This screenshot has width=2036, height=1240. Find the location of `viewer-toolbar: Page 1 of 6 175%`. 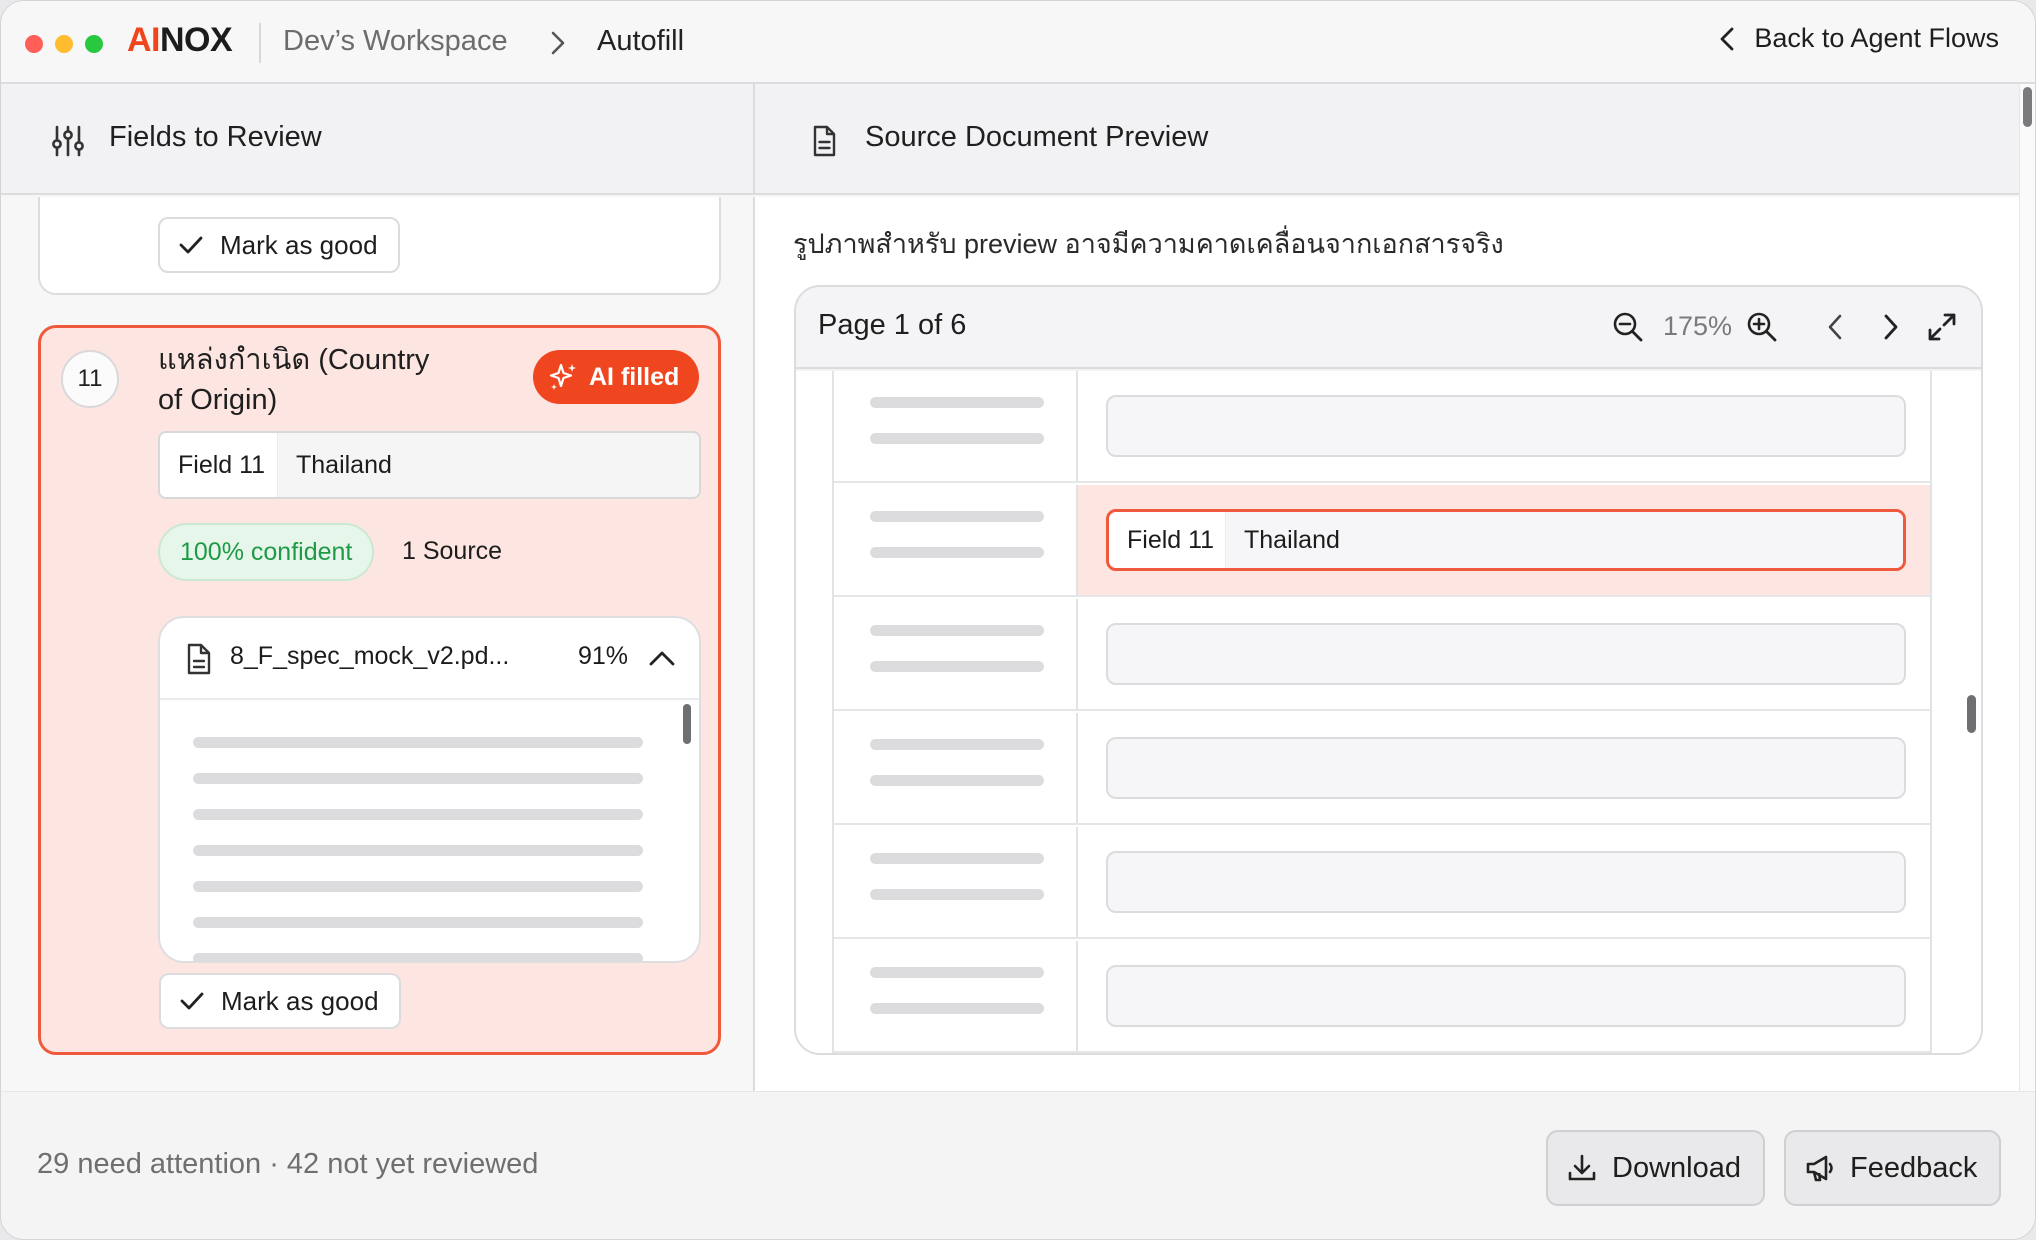

viewer-toolbar: Page 1 of 6 175% is located at coordinates (1388, 328).